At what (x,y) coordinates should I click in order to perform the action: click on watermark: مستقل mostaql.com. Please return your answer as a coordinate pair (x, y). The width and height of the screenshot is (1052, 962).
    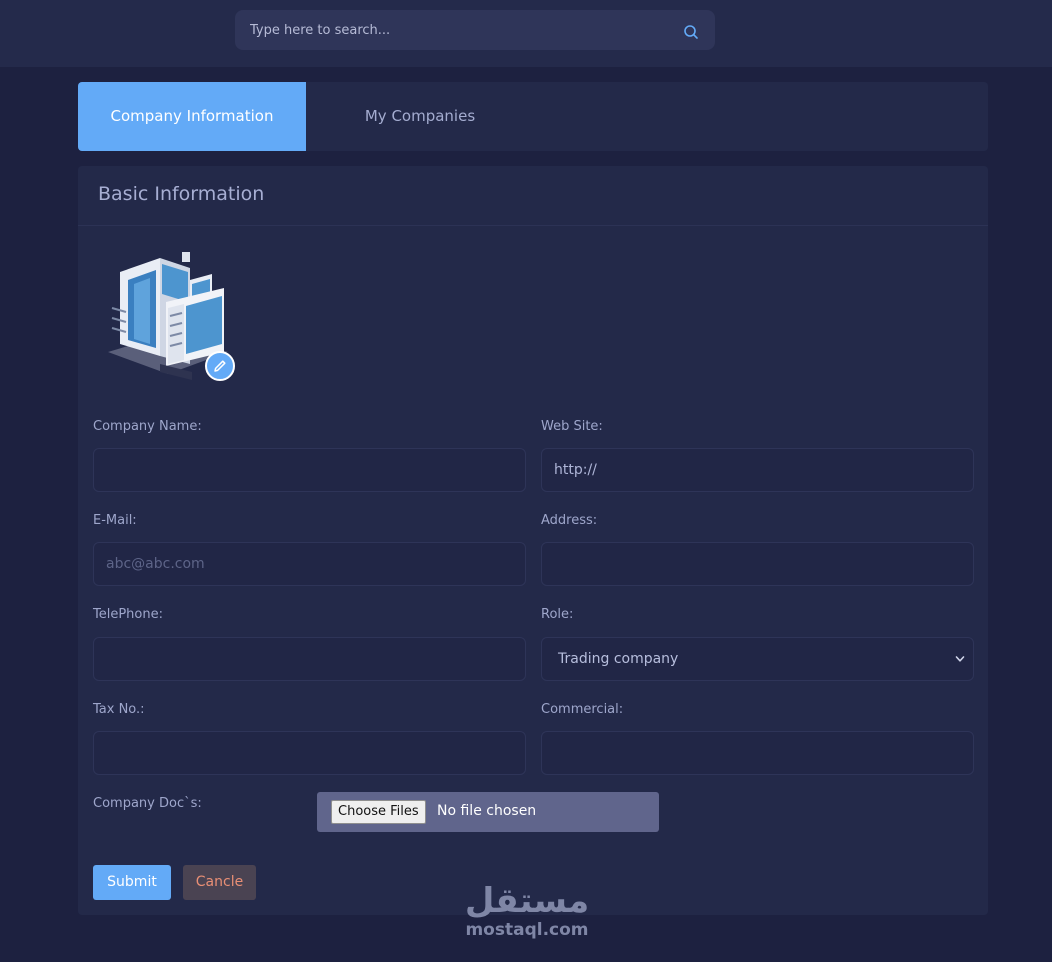
    Looking at the image, I should click on (527, 913).